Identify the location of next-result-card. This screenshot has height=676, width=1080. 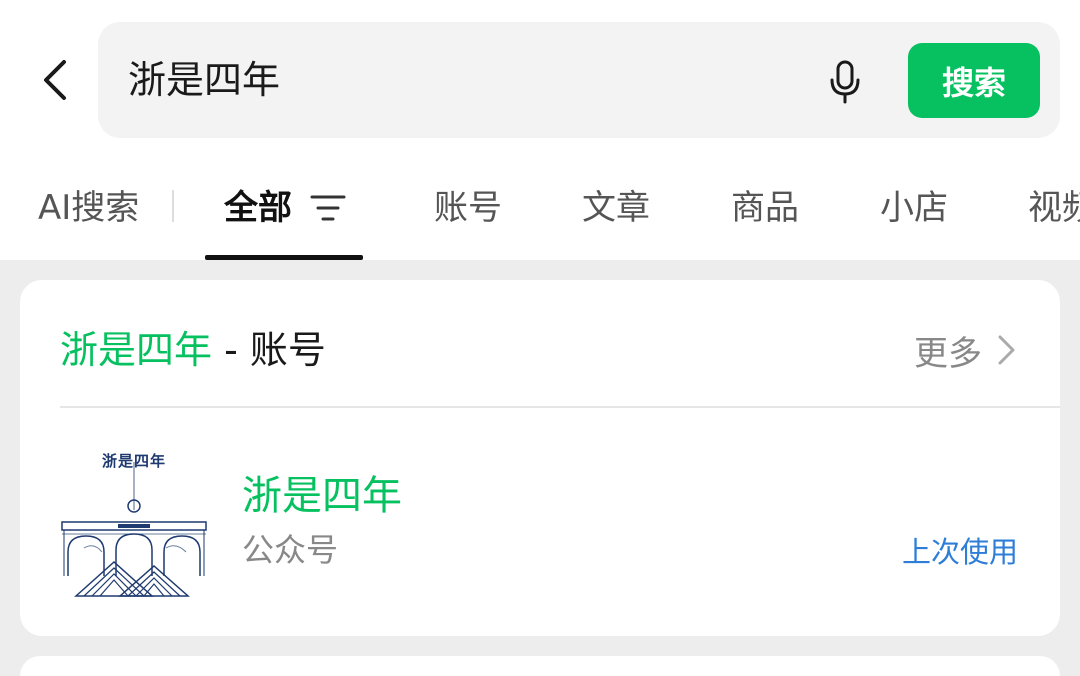
(540, 666).